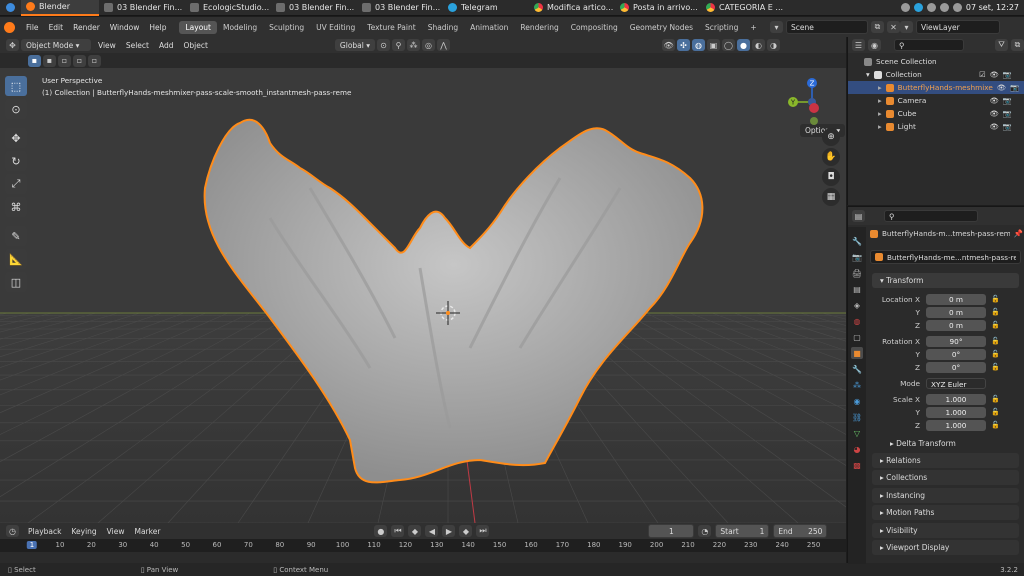  What do you see at coordinates (721, 27) in the screenshot?
I see `tab-scripting: Scripting` at bounding box center [721, 27].